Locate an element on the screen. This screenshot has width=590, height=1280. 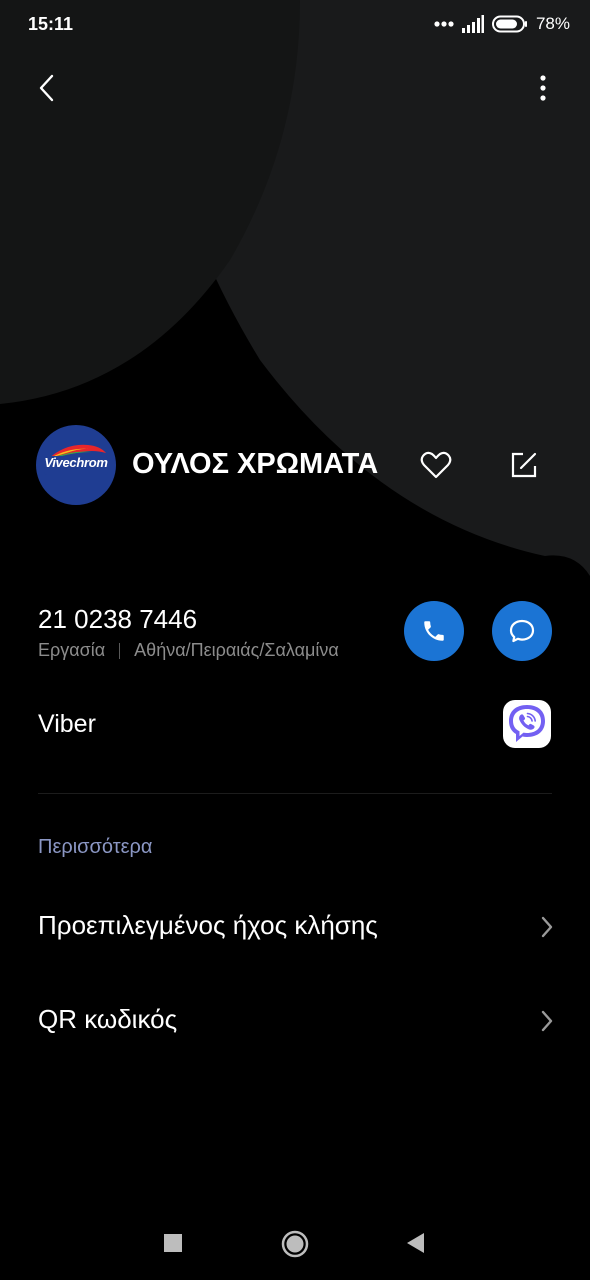
battery-percent: 78% is located at coordinates (552, 23).